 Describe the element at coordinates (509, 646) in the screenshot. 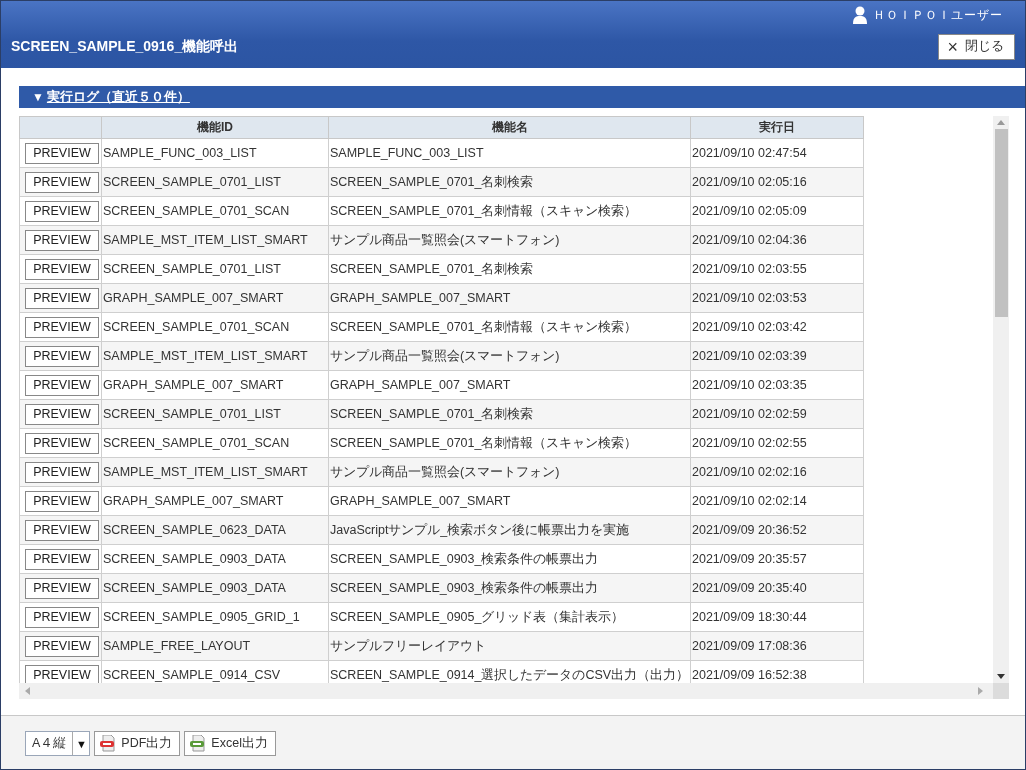

I see `table-cell: サンプルフリーレイアウト` at that location.